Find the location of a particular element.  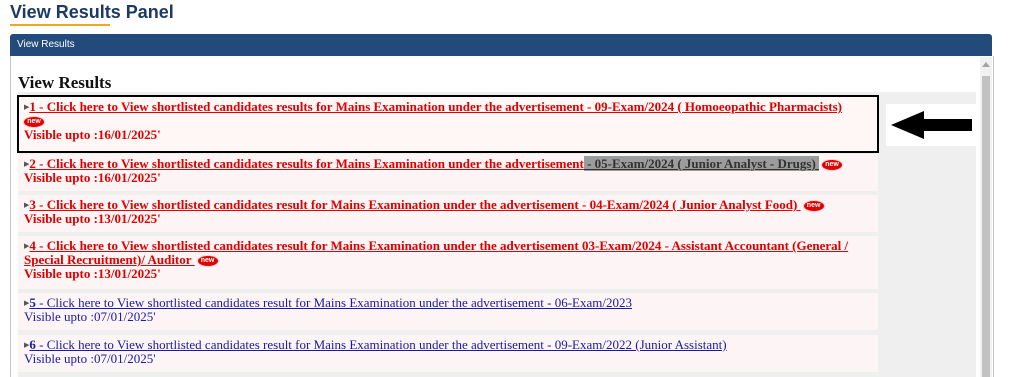

visible-upto: Visible upto :16/01/2025' is located at coordinates (92, 177).